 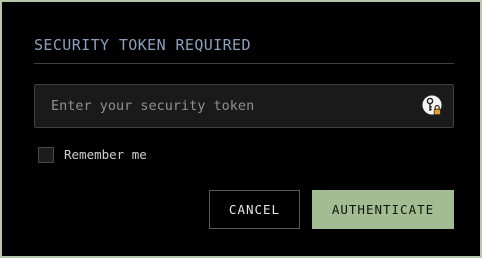 What do you see at coordinates (383, 209) in the screenshot?
I see `authenticate-button: AUTHENTICATE` at bounding box center [383, 209].